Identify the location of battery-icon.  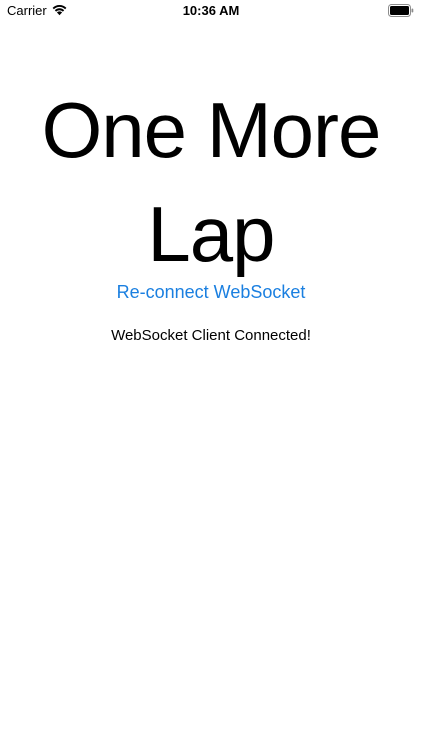
(401, 10).